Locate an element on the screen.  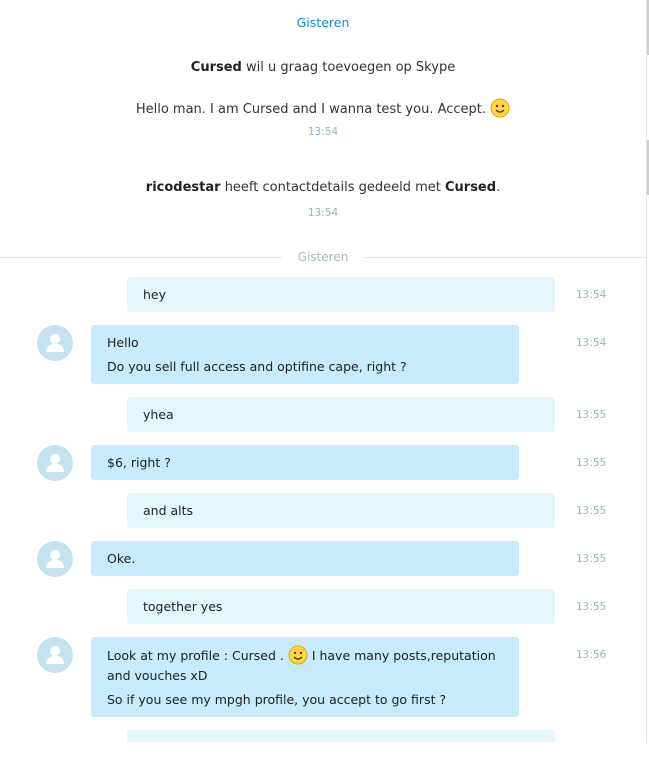
message-text: yhea is located at coordinates (158, 414).